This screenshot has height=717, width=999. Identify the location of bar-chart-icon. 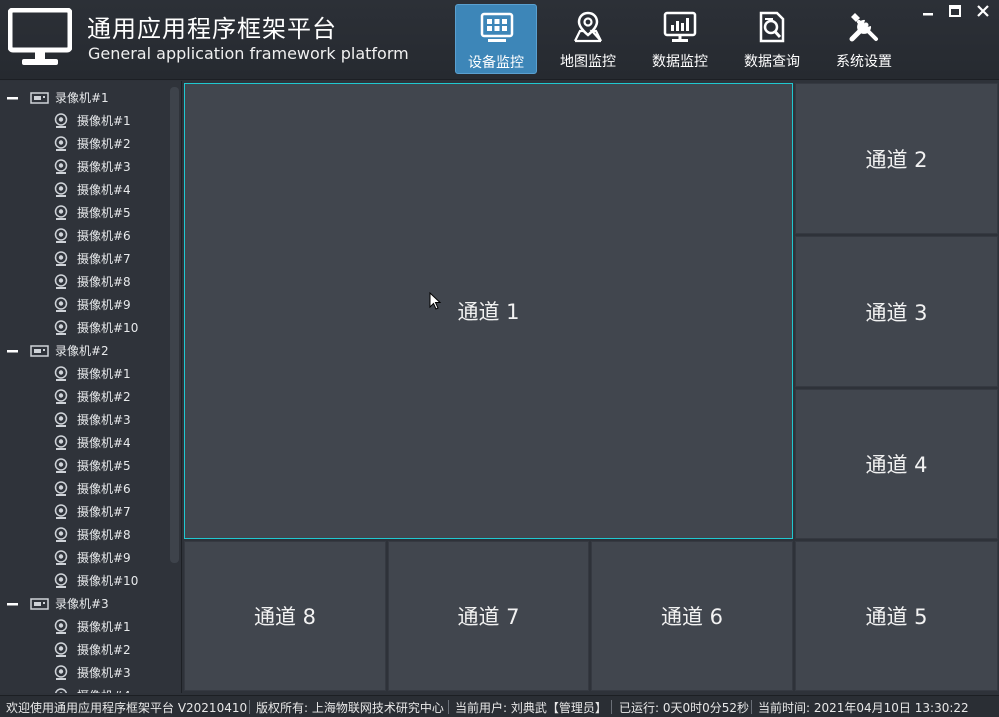
(680, 26).